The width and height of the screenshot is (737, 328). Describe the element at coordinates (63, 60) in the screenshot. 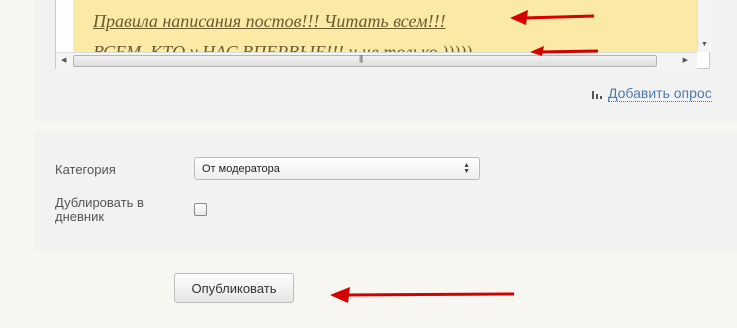

I see `scroll-left-icon: ◀` at that location.